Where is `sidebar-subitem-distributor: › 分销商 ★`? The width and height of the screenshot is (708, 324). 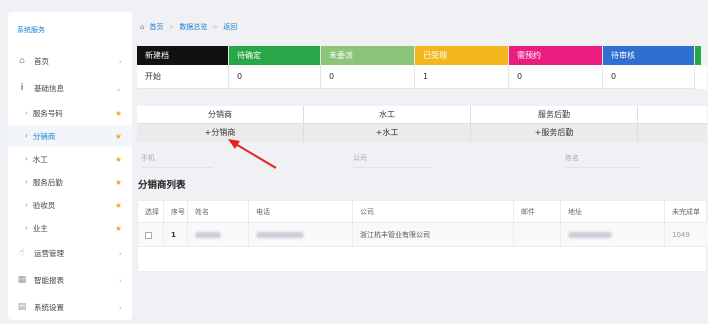 sidebar-subitem-distributor: › 分销商 ★ is located at coordinates (70, 136).